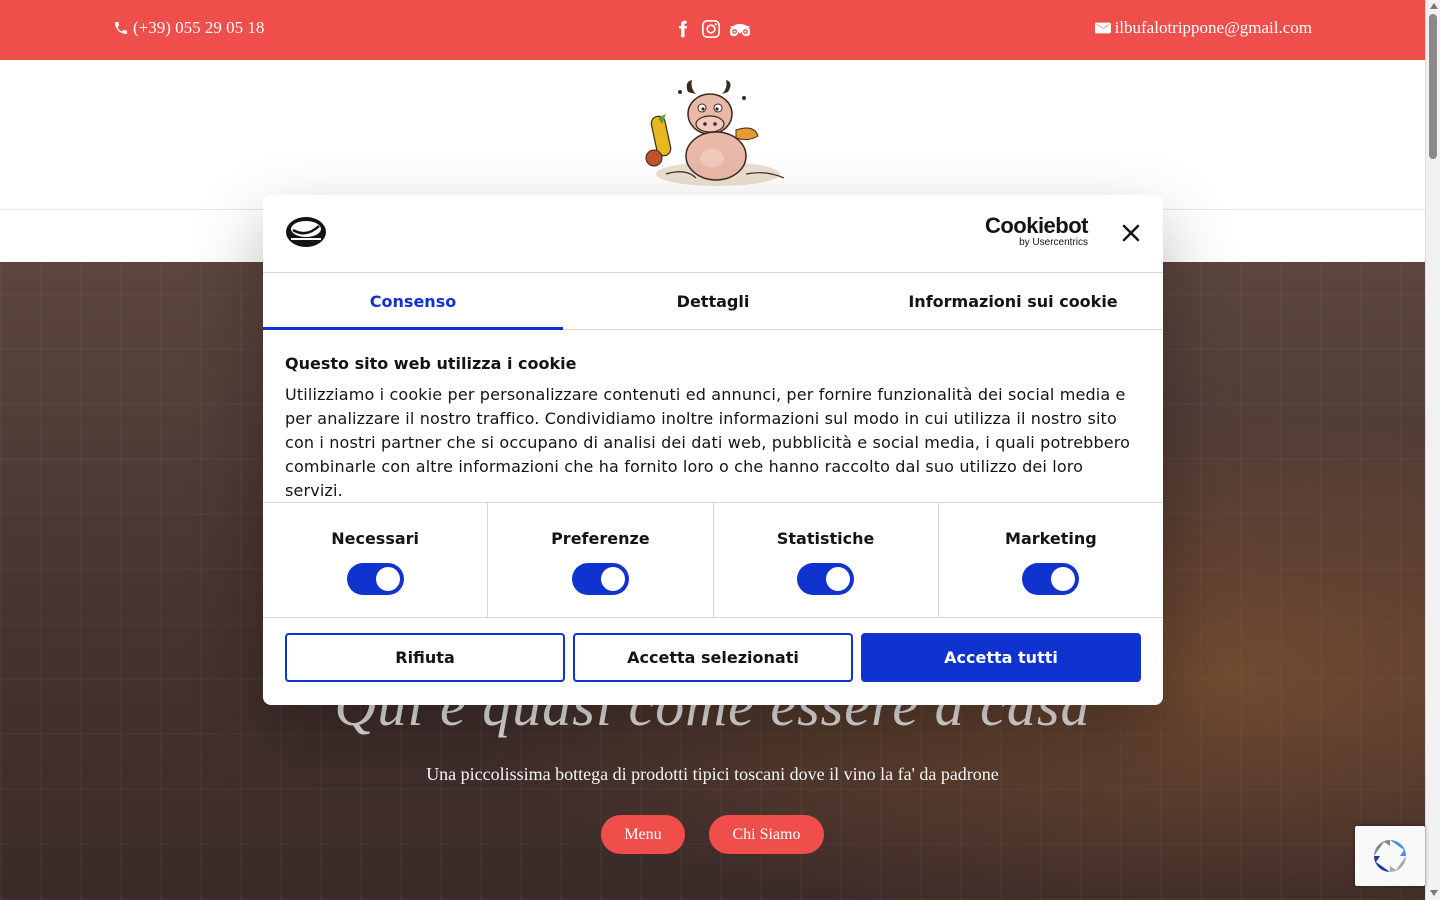  What do you see at coordinates (713, 657) in the screenshot?
I see `accept-selected-button: Accetta selezionati` at bounding box center [713, 657].